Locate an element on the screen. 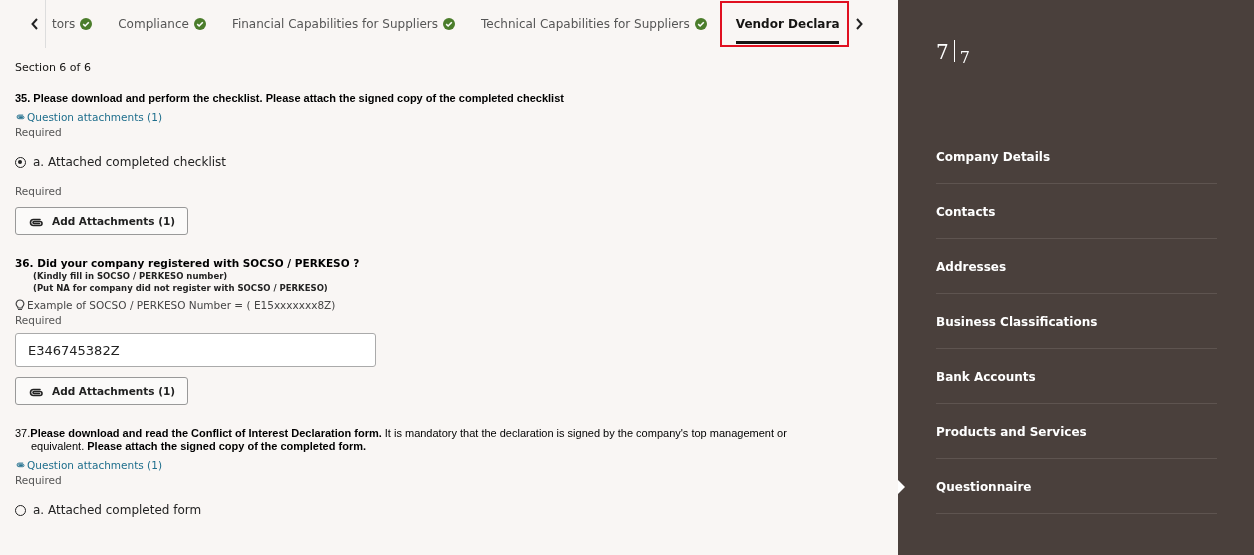 This screenshot has height=555, width=1254. section-label: Section 6 of 6 is located at coordinates (53, 67).